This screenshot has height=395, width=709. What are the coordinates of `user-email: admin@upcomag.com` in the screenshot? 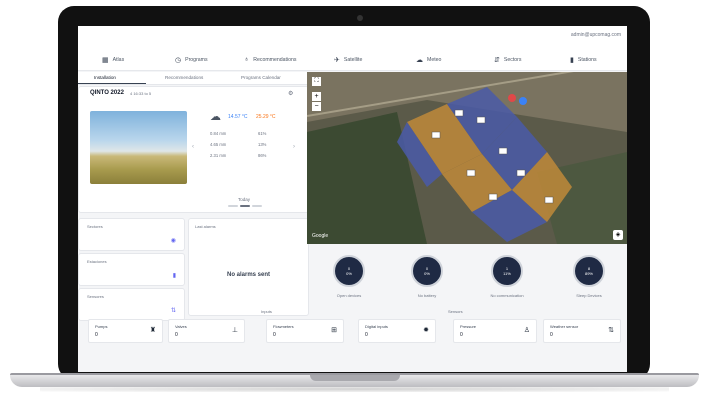 It's located at (596, 35).